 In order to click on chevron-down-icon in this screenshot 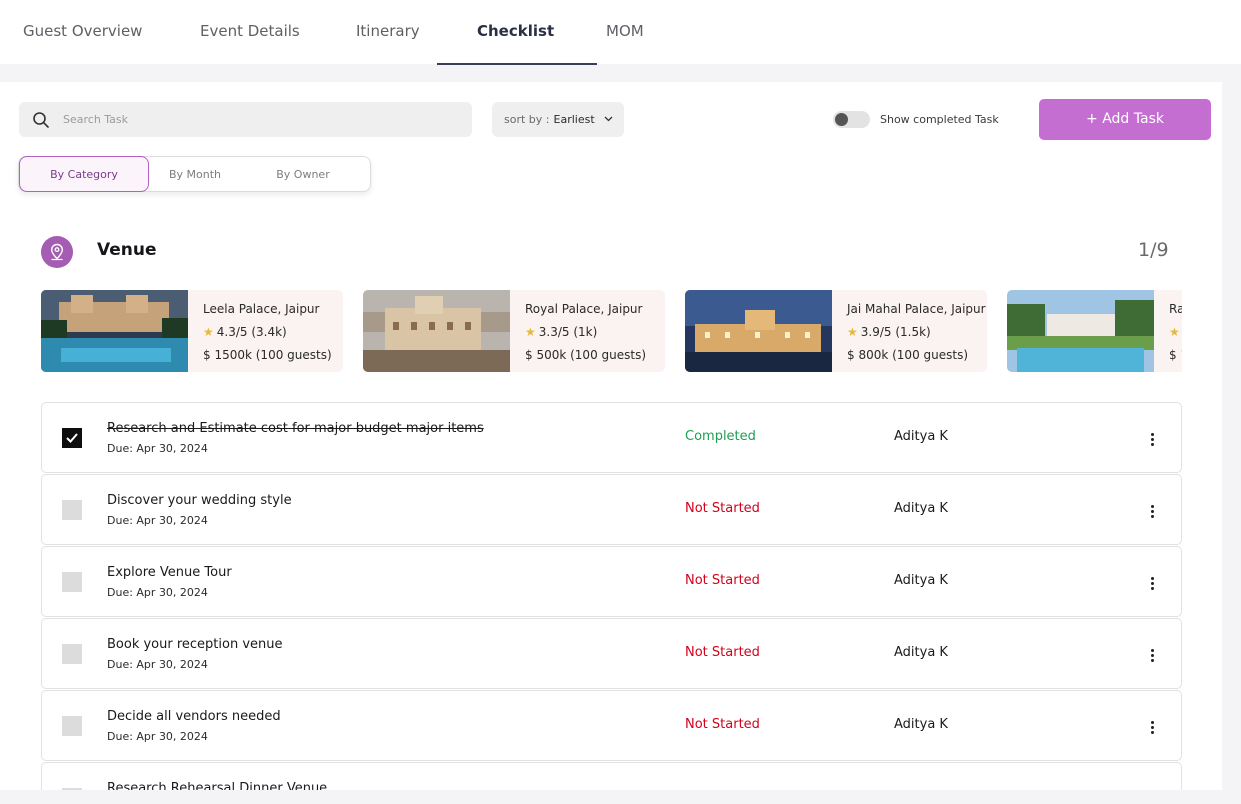, I will do `click(608, 119)`.